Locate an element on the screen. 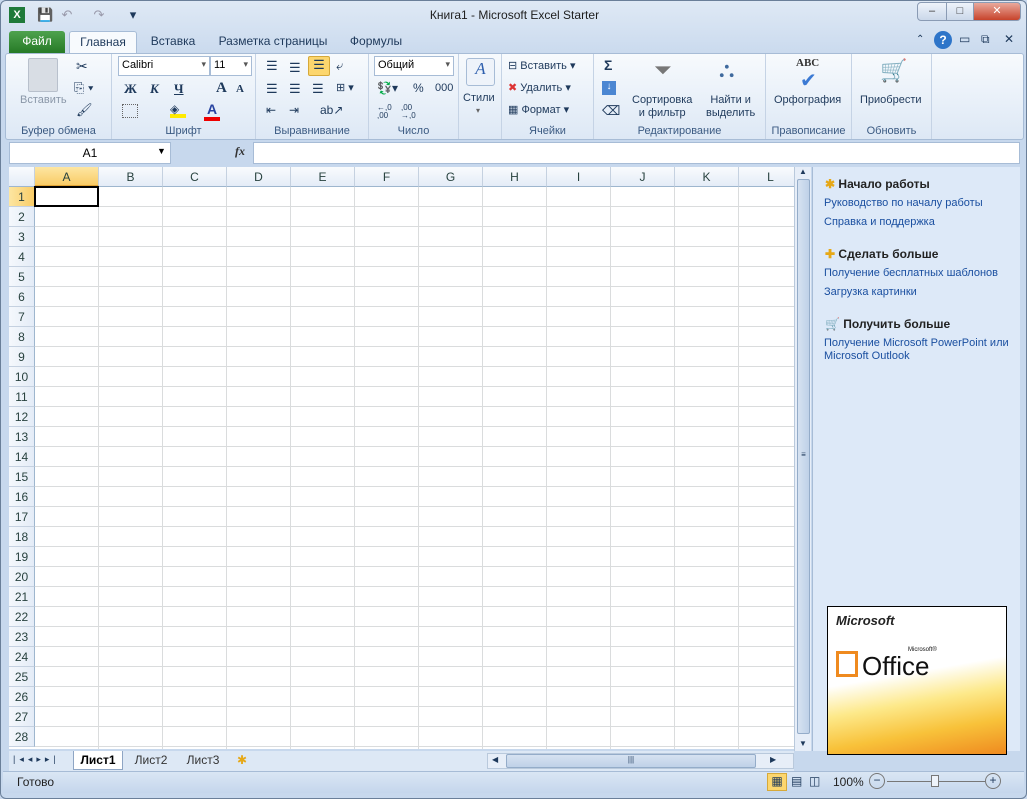 The height and width of the screenshot is (799, 1027). row-header-28: 28 is located at coordinates (22, 737).